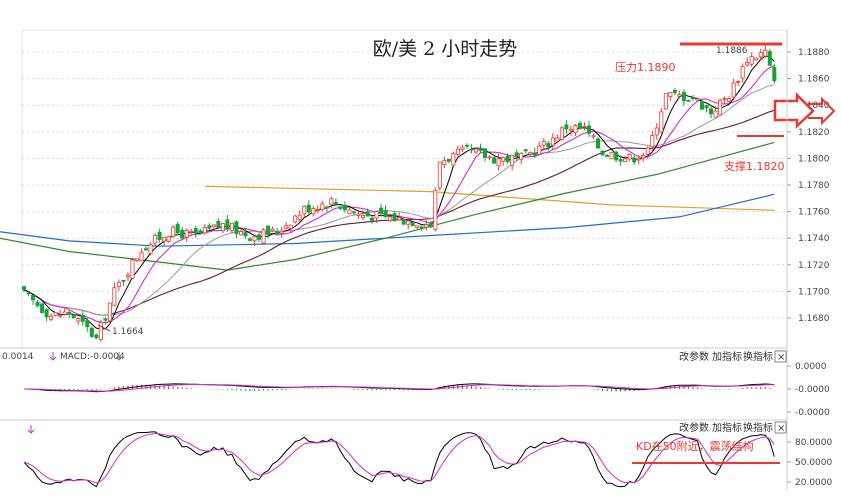 The image size is (841, 500). I want to click on kd-switch-indicator-button: 换指标, so click(758, 427).